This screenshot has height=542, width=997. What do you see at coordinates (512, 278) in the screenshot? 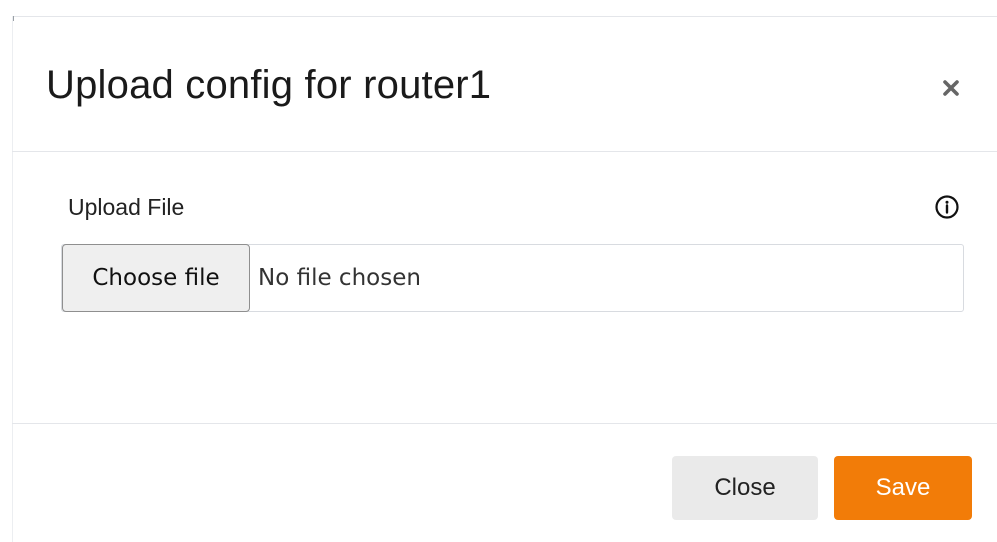
I see `file-input: Choose file No file chosen` at bounding box center [512, 278].